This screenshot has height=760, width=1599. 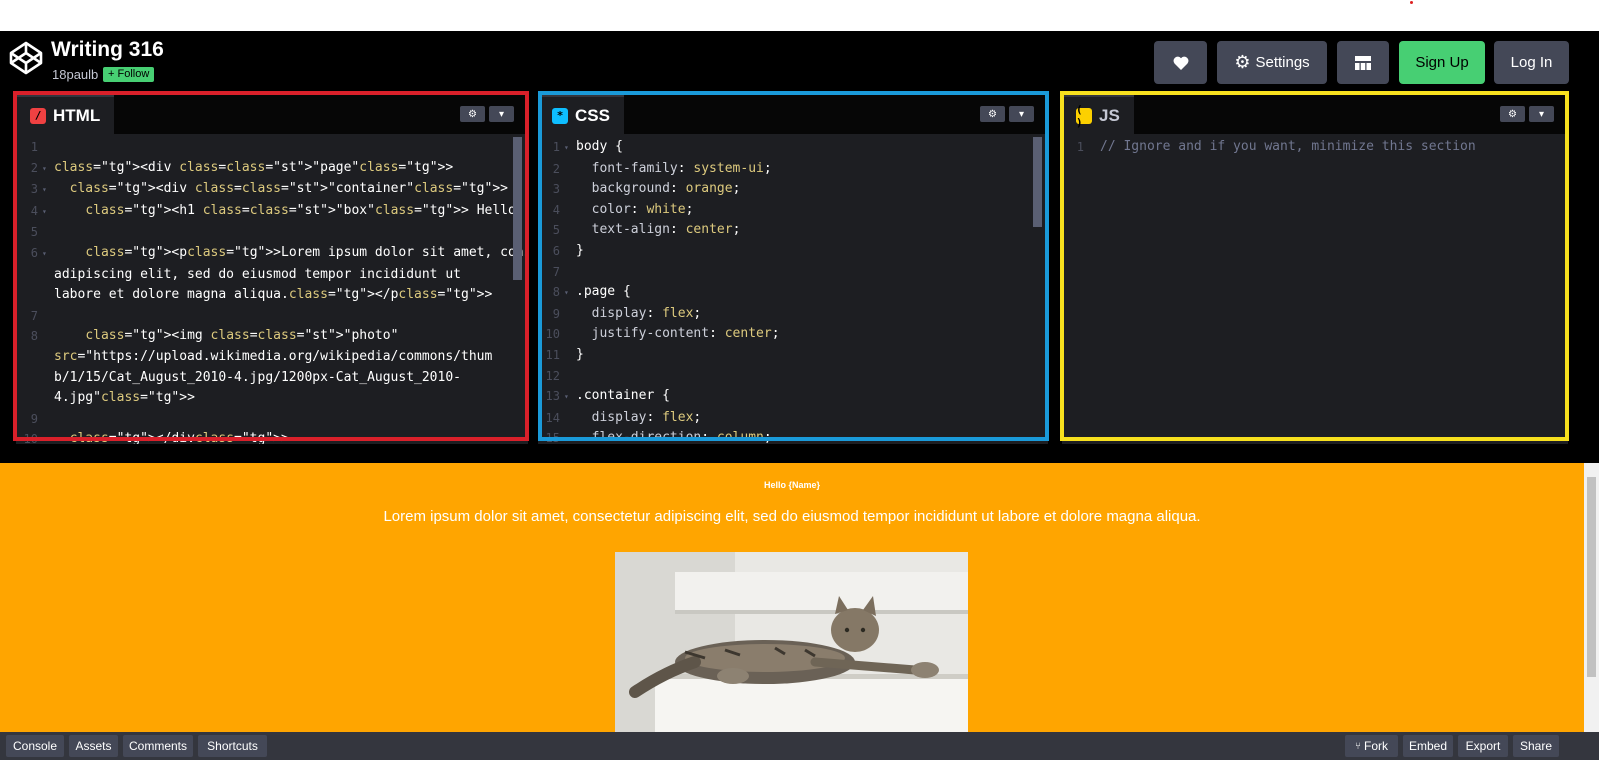 I want to click on love-button, so click(x=1180, y=62).